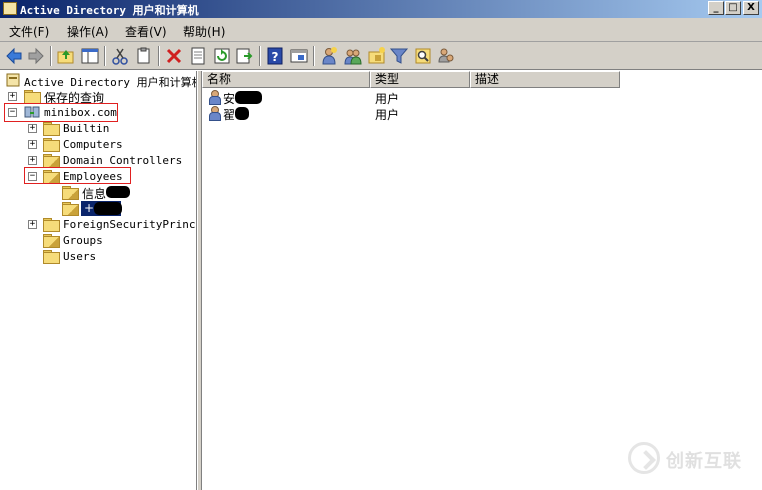 This screenshot has height=490, width=762. Describe the element at coordinates (77, 175) in the screenshot. I see `employees-annotation-box` at that location.